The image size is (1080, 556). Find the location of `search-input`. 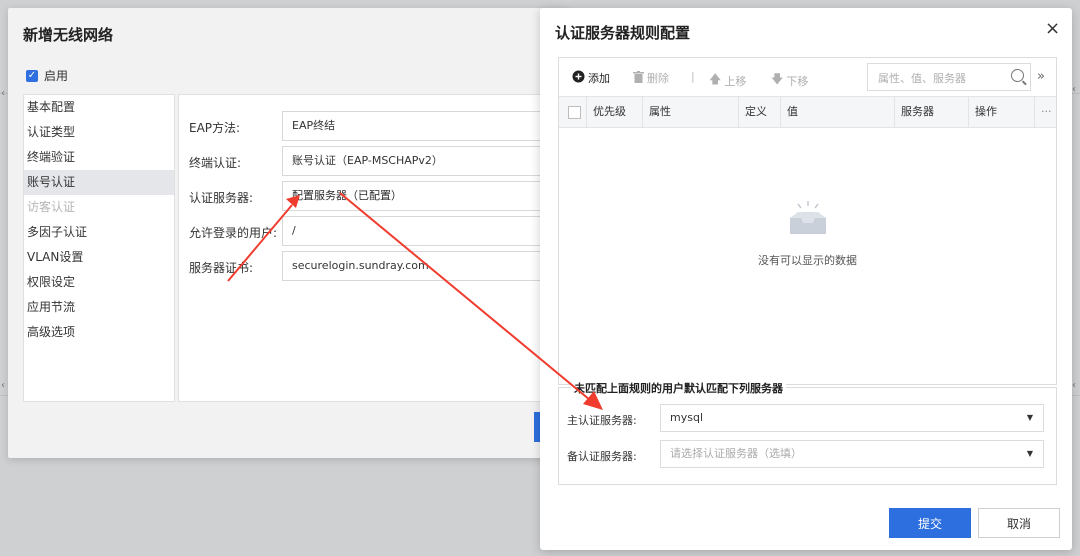

search-input is located at coordinates (938, 78).